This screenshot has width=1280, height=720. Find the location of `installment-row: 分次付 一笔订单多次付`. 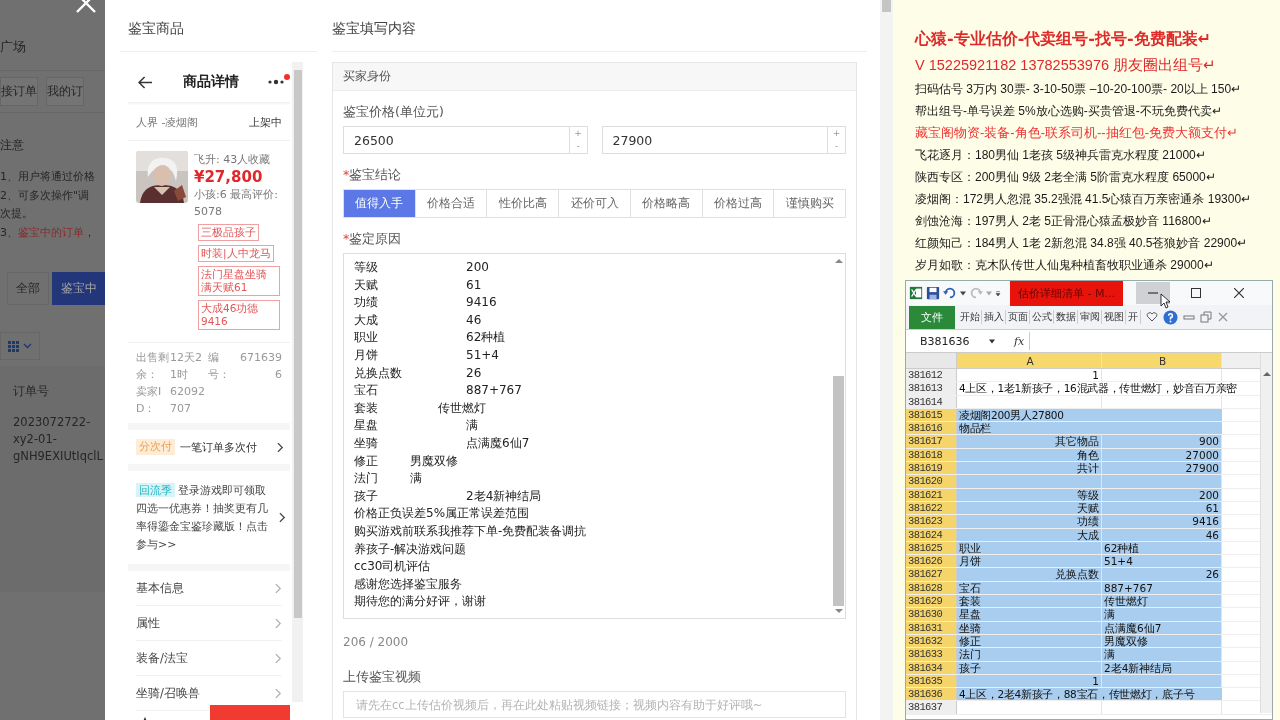

installment-row: 分次付 一笔订单多次付 is located at coordinates (209, 447).